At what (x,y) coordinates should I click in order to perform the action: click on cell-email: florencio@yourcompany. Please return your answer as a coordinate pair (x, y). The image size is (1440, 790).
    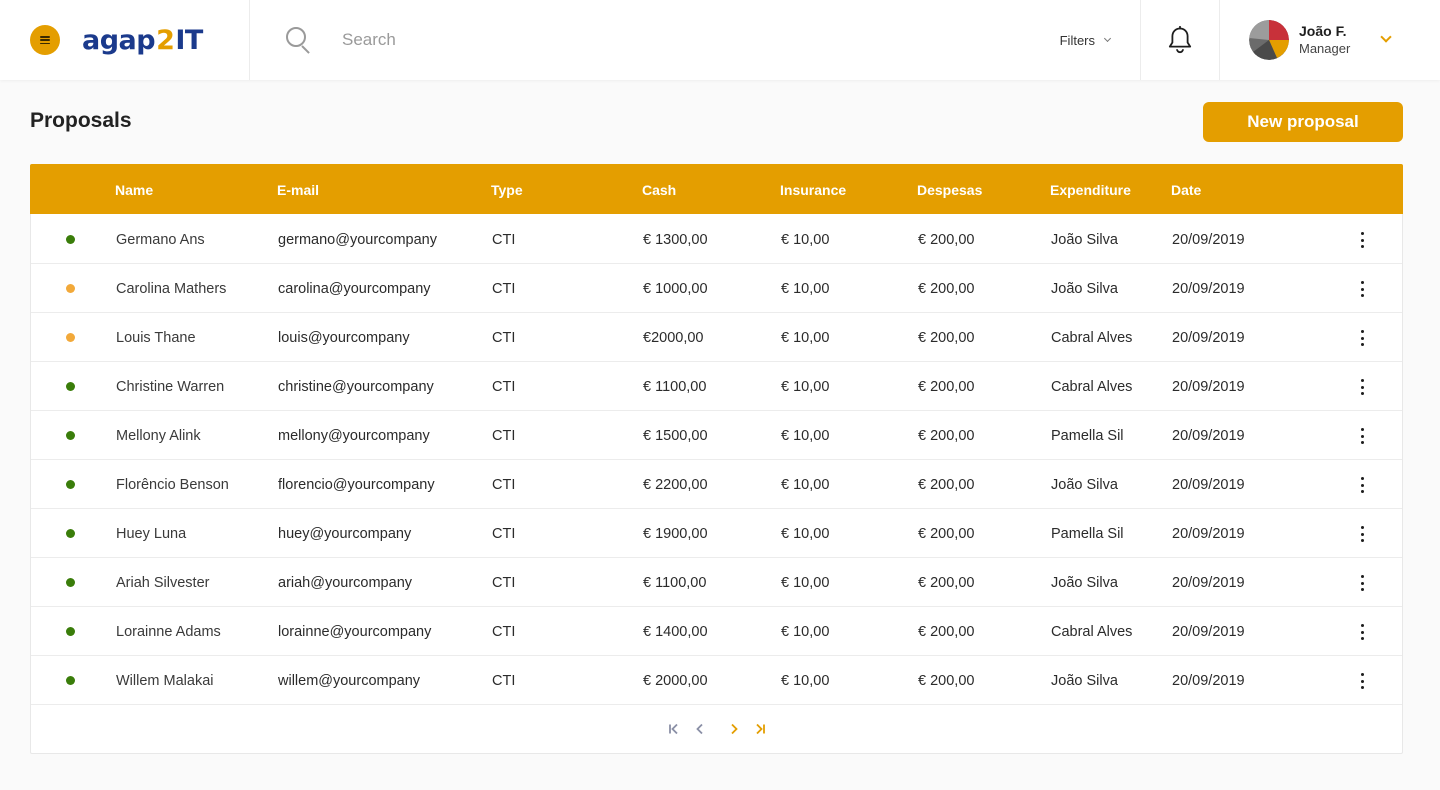
    Looking at the image, I should click on (356, 485).